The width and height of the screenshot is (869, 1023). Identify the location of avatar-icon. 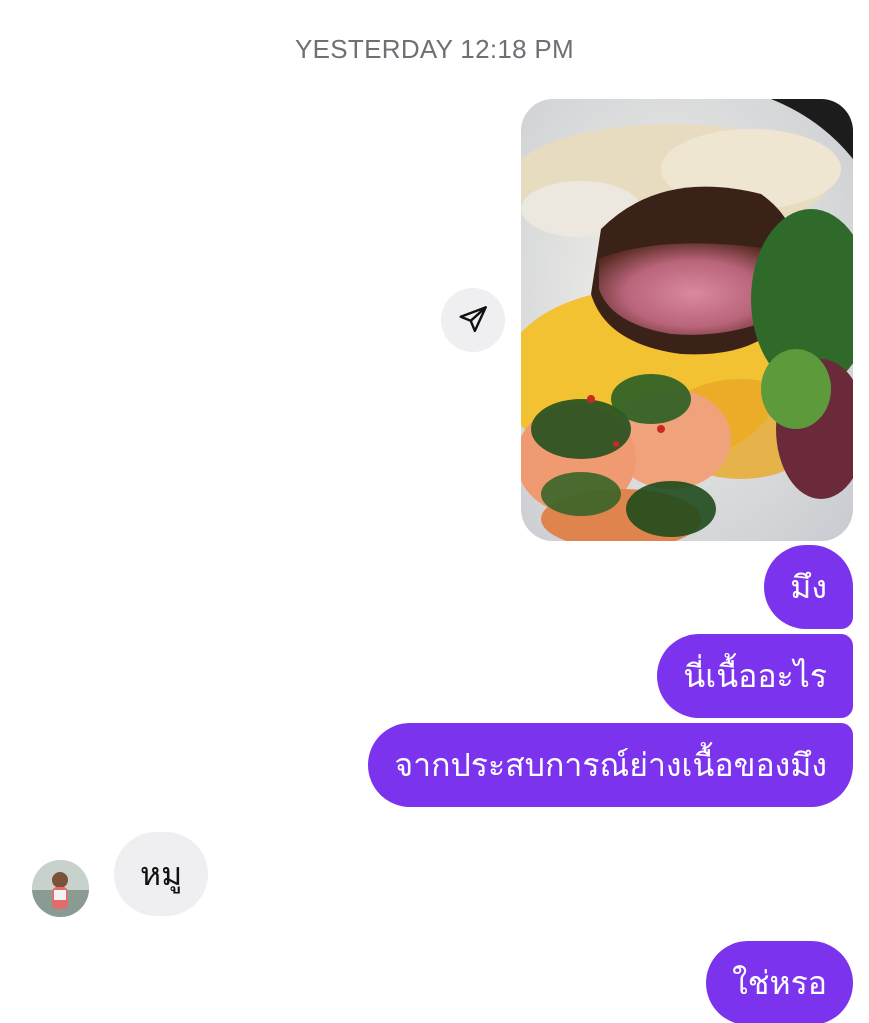
(60, 888).